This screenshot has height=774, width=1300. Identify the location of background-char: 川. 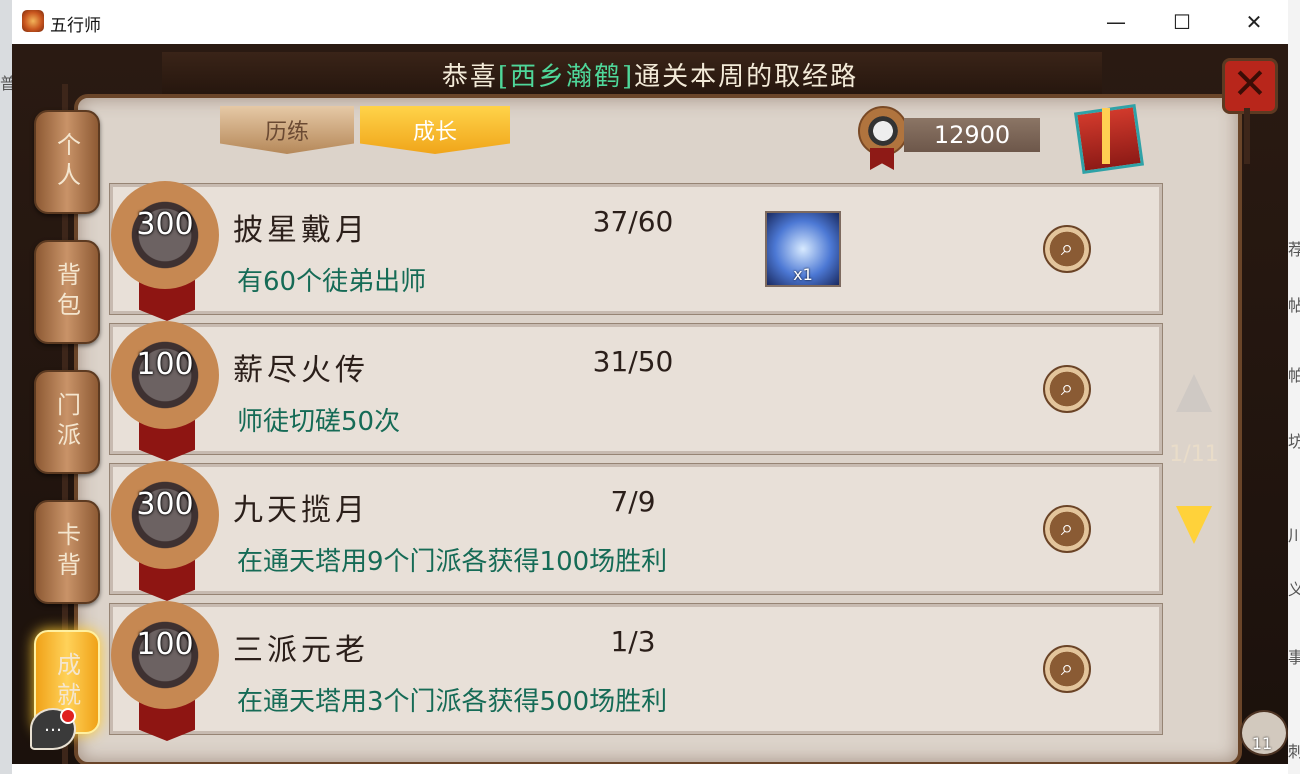
(1294, 535).